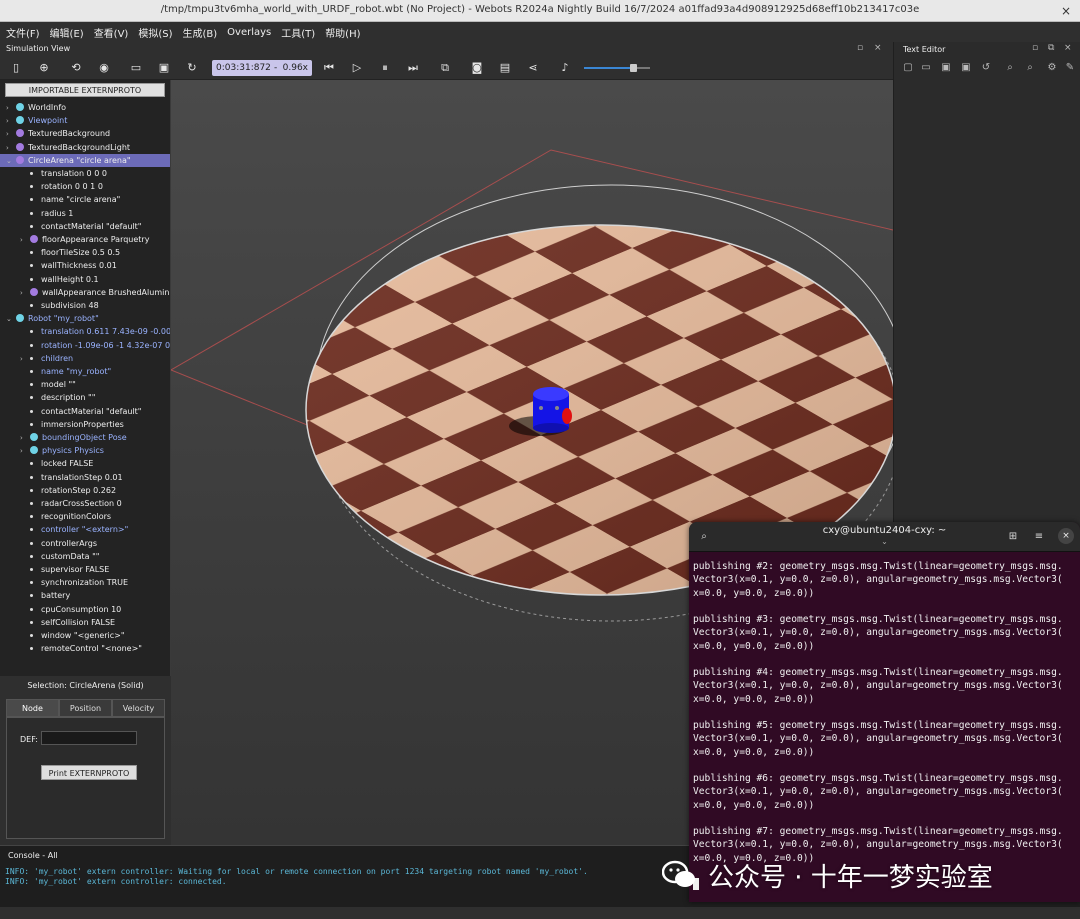 The width and height of the screenshot is (1080, 919). Describe the element at coordinates (85, 199) in the screenshot. I see `scene-tree-item: name "circle arena"` at that location.